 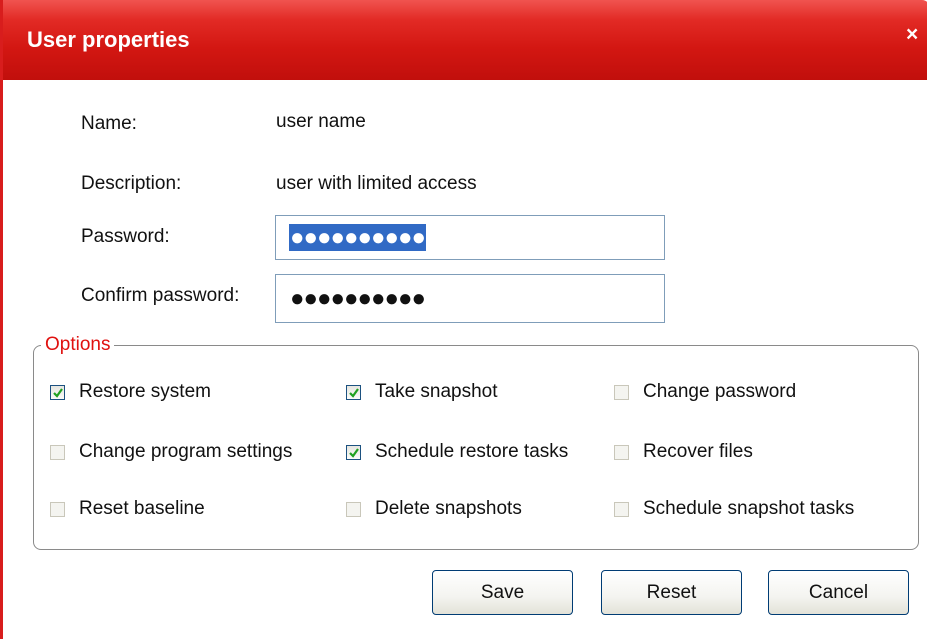 I want to click on option-label: Reset baseline, so click(x=142, y=509).